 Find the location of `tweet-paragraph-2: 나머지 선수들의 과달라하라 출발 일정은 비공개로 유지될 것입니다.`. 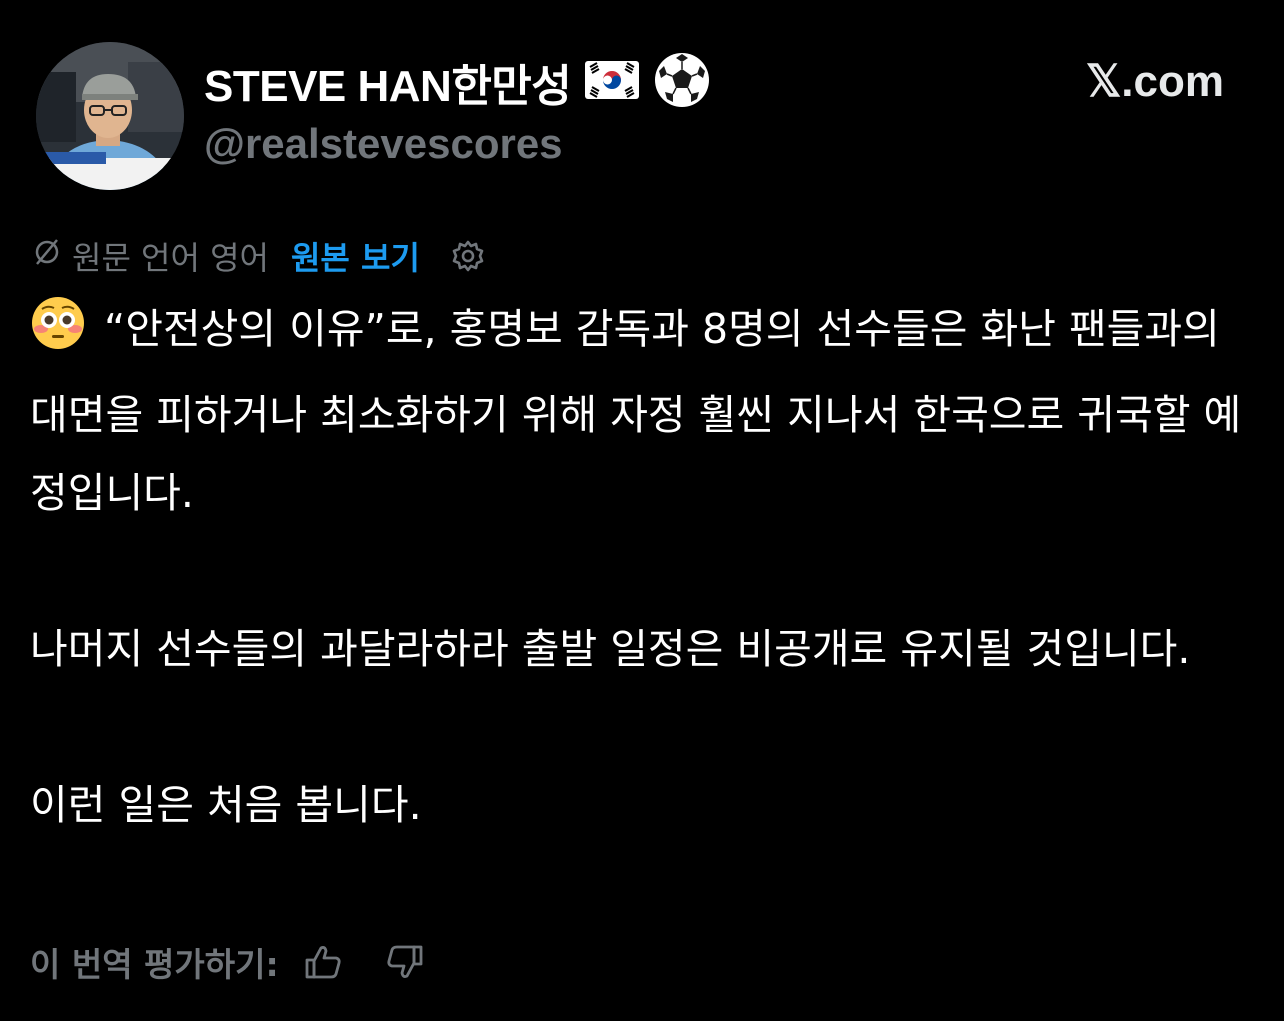

tweet-paragraph-2: 나머지 선수들의 과달라하라 출발 일정은 비공개로 유지될 것입니다. is located at coordinates (610, 649).